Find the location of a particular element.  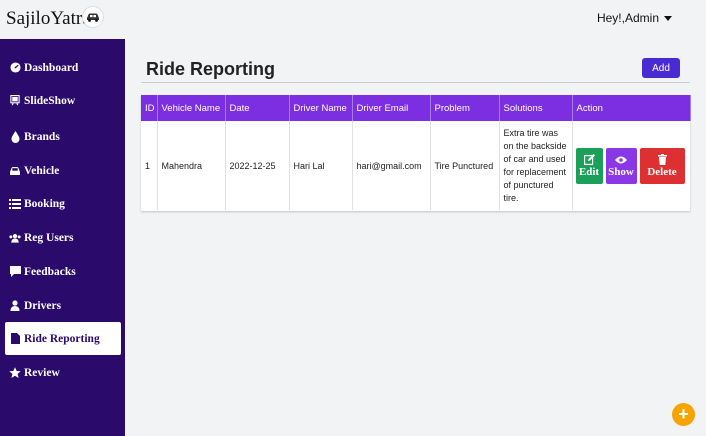

cell-actions: Edit Show Delete is located at coordinates (631, 165).